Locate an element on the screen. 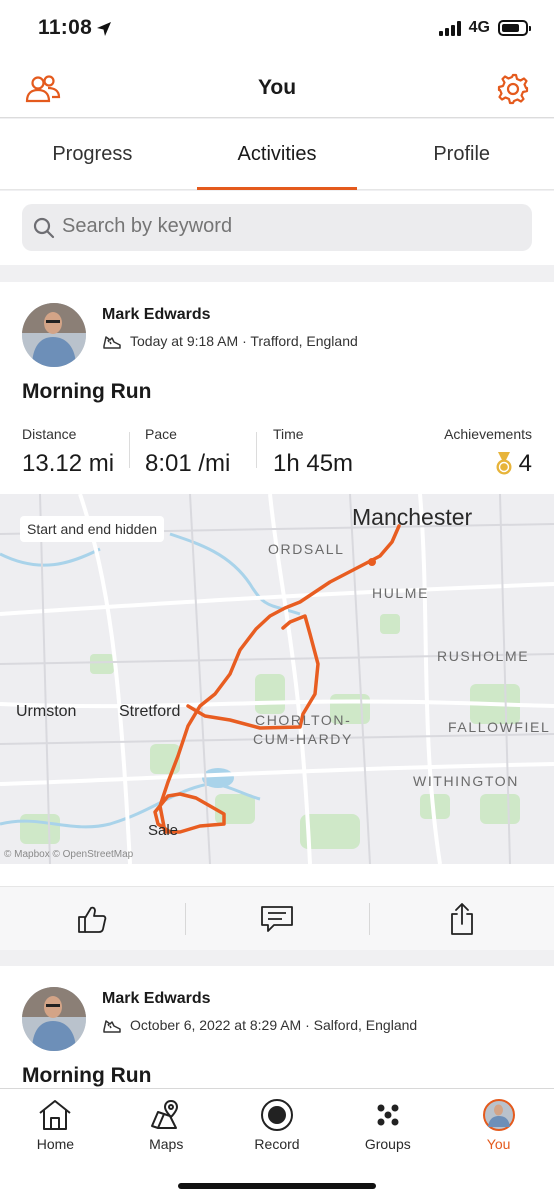  time-label: Time is located at coordinates (288, 434).